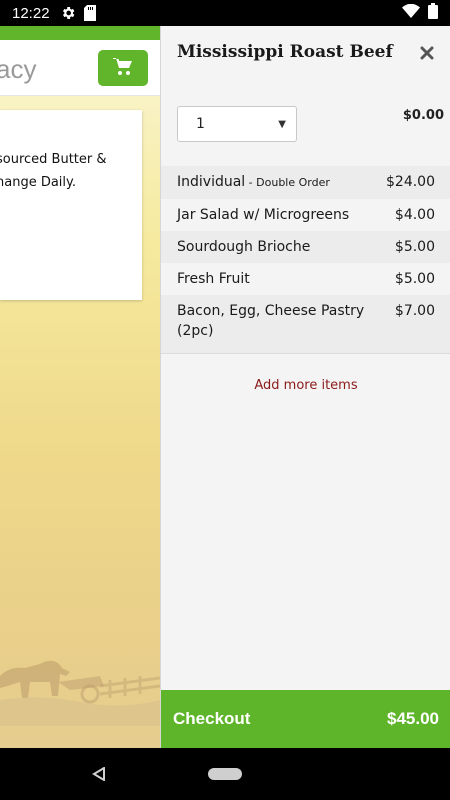  I want to click on brand-fragment: acy, so click(18, 69).